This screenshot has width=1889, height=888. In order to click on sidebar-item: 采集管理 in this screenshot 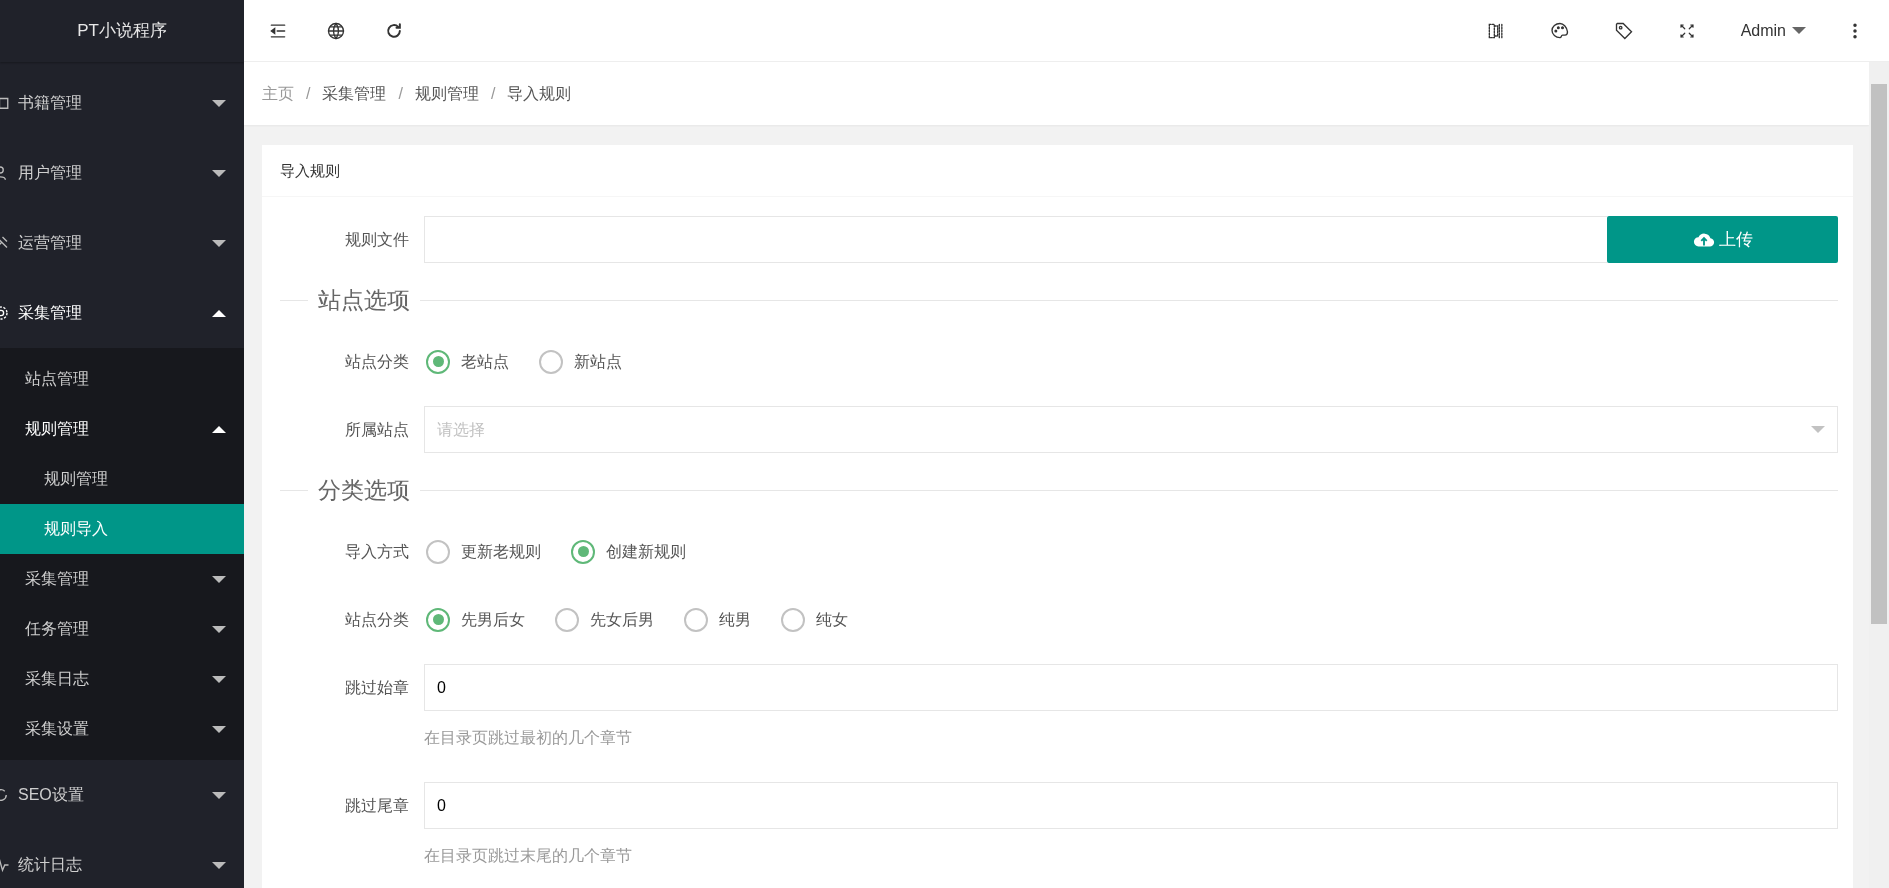, I will do `click(122, 313)`.